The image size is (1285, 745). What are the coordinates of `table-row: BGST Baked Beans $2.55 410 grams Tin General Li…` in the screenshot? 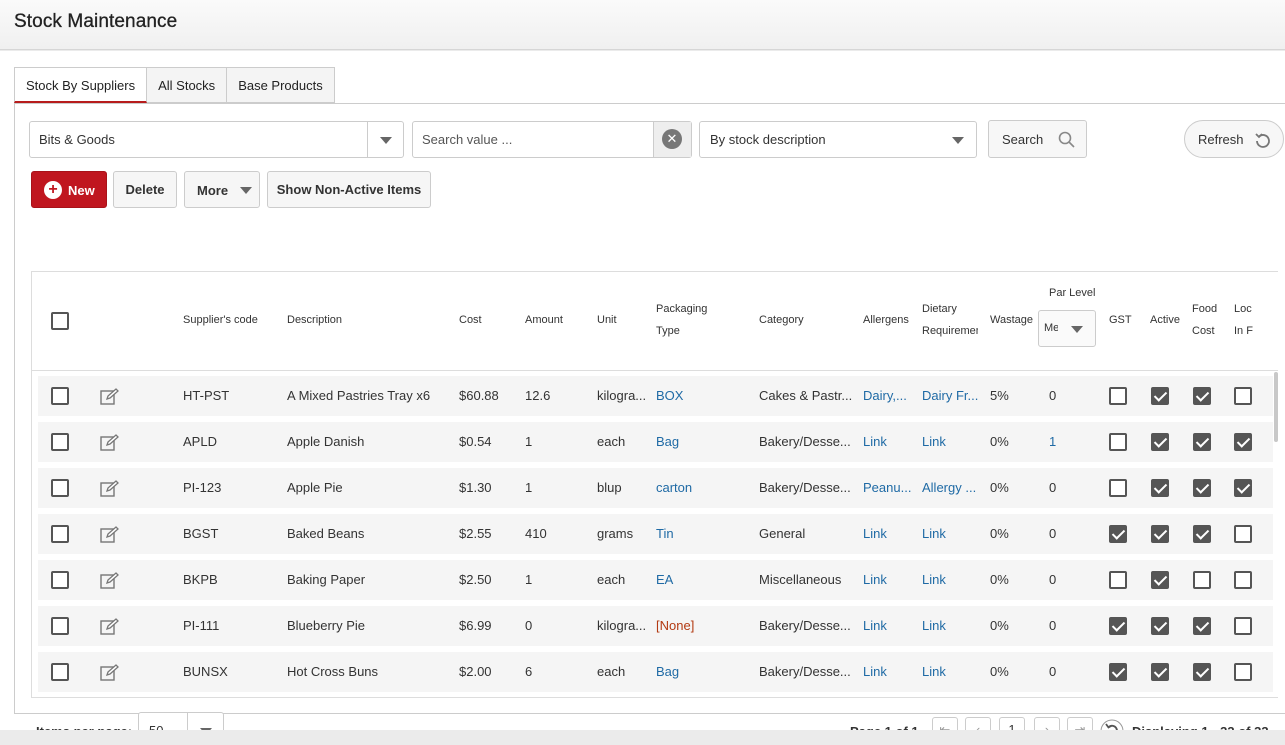 It's located at (655, 534).